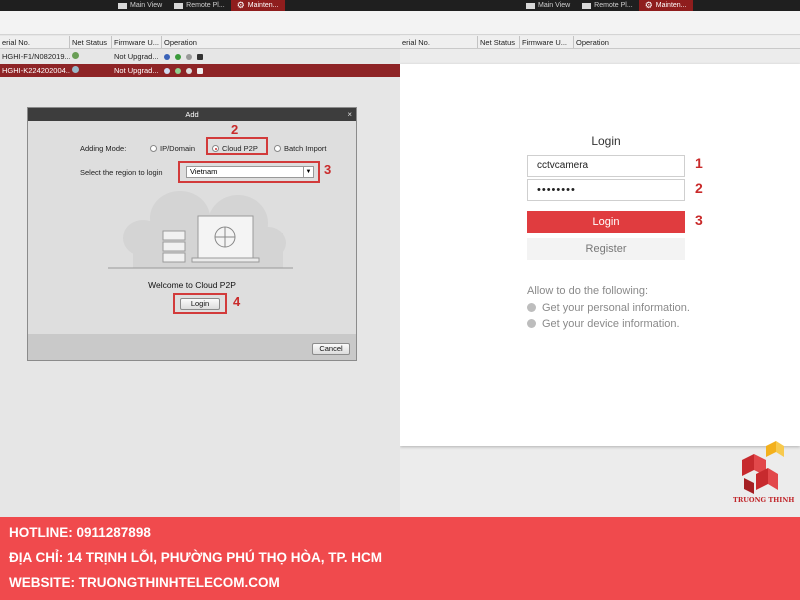 This screenshot has width=800, height=600. What do you see at coordinates (331, 349) in the screenshot?
I see `cancel-button: Cancel` at bounding box center [331, 349].